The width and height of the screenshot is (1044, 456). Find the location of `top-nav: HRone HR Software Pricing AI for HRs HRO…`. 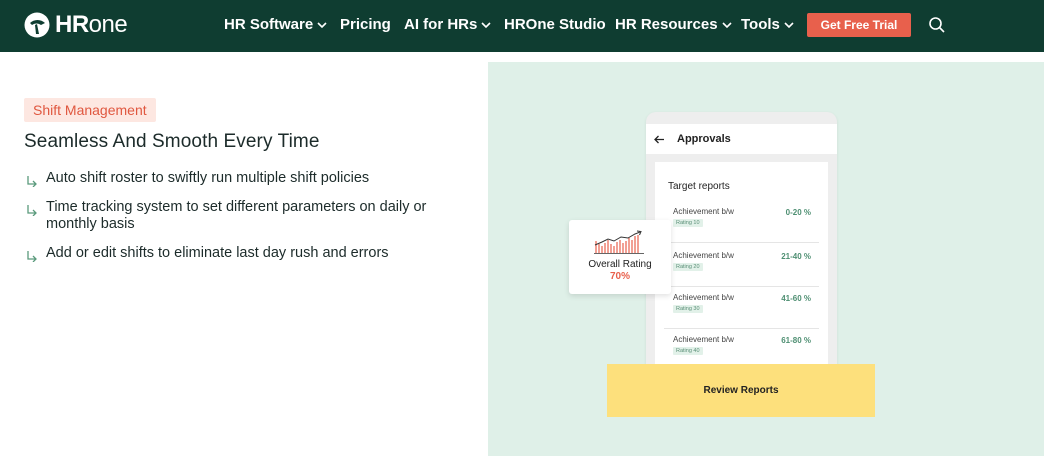

top-nav: HRone HR Software Pricing AI for HRs HRO… is located at coordinates (522, 26).